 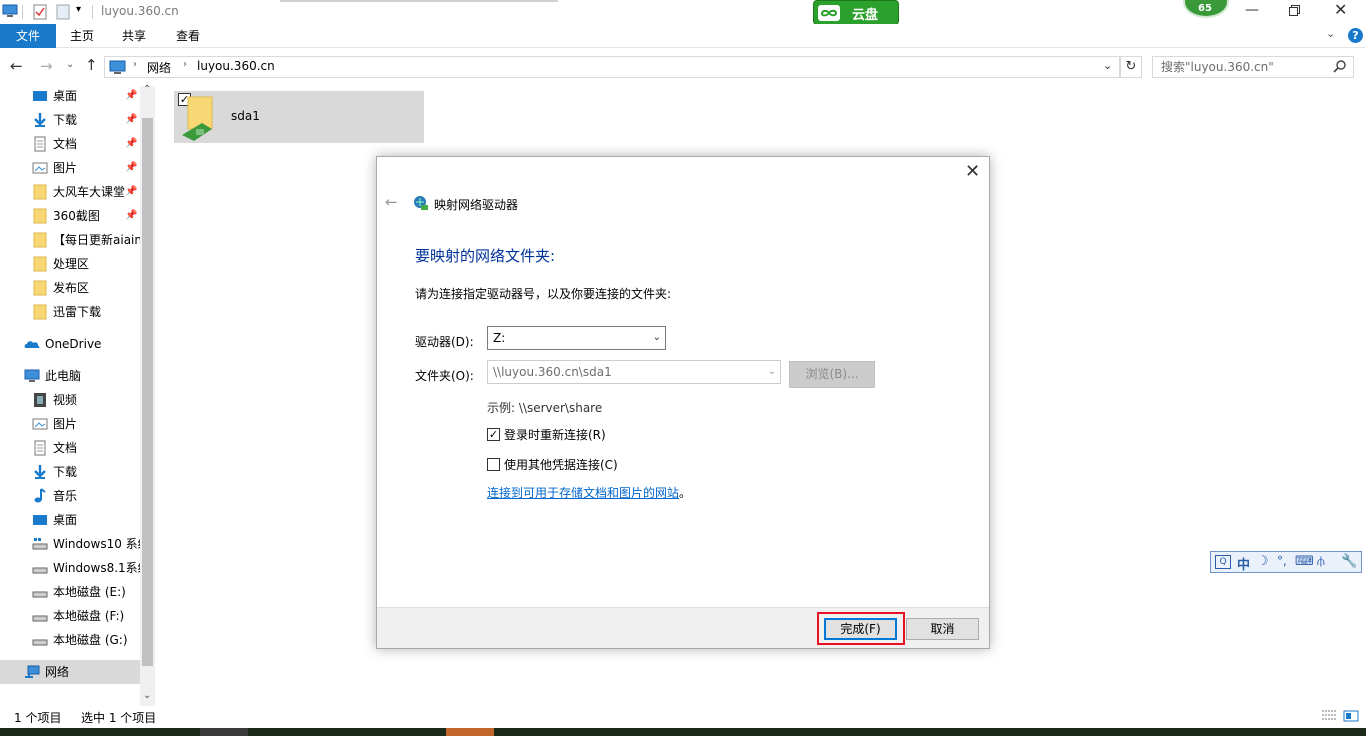 What do you see at coordinates (40, 618) in the screenshot?
I see `drive-icon` at bounding box center [40, 618].